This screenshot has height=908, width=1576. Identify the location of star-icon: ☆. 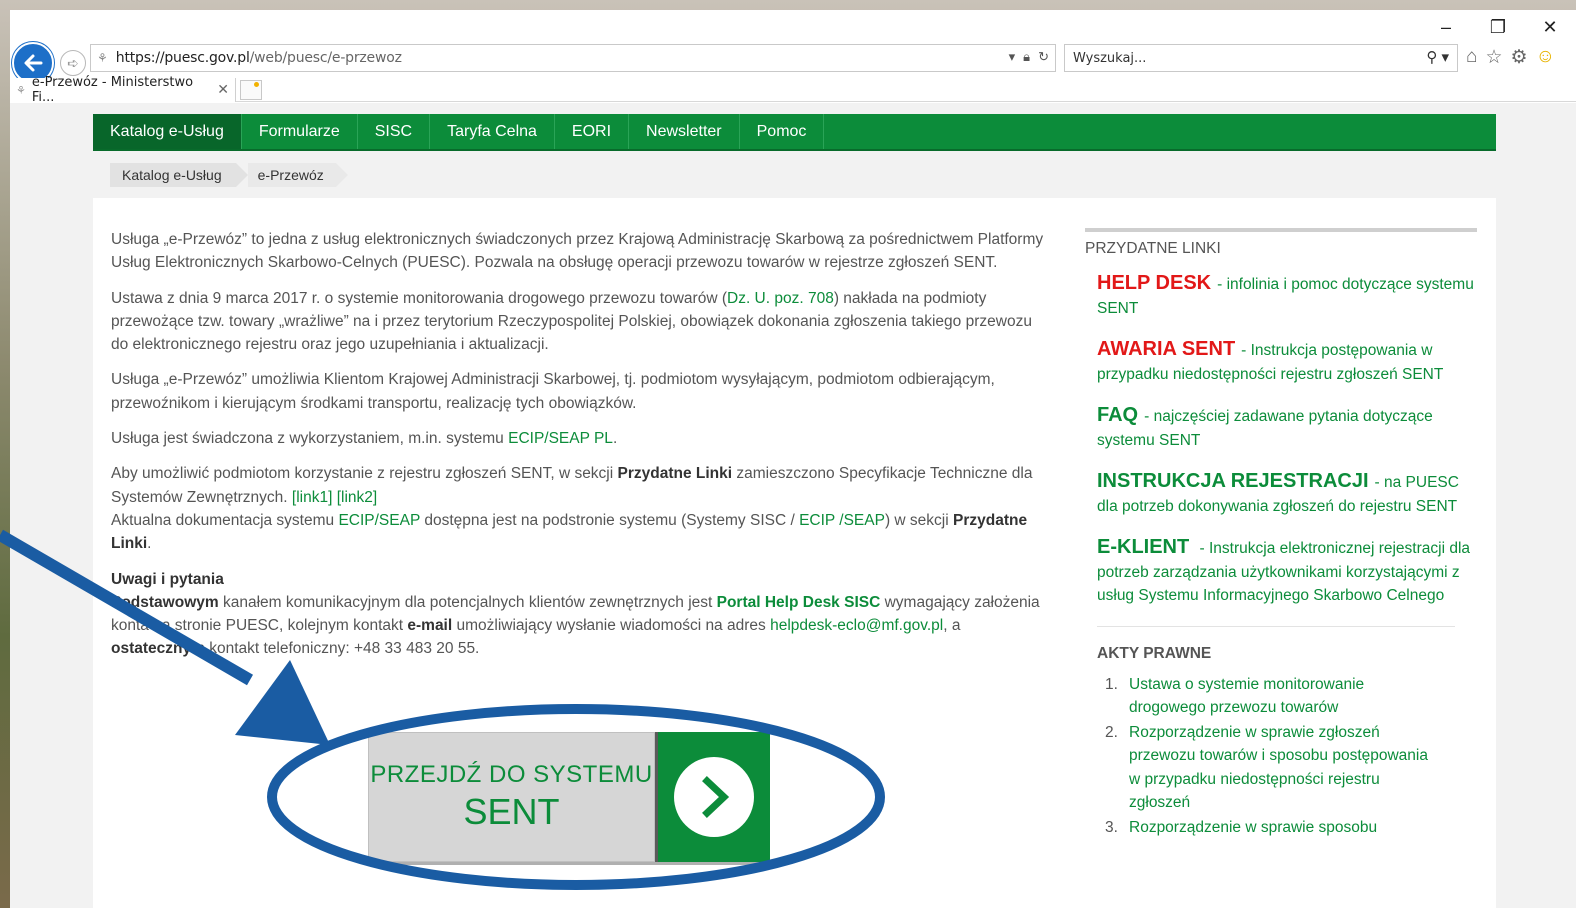
(1493, 57).